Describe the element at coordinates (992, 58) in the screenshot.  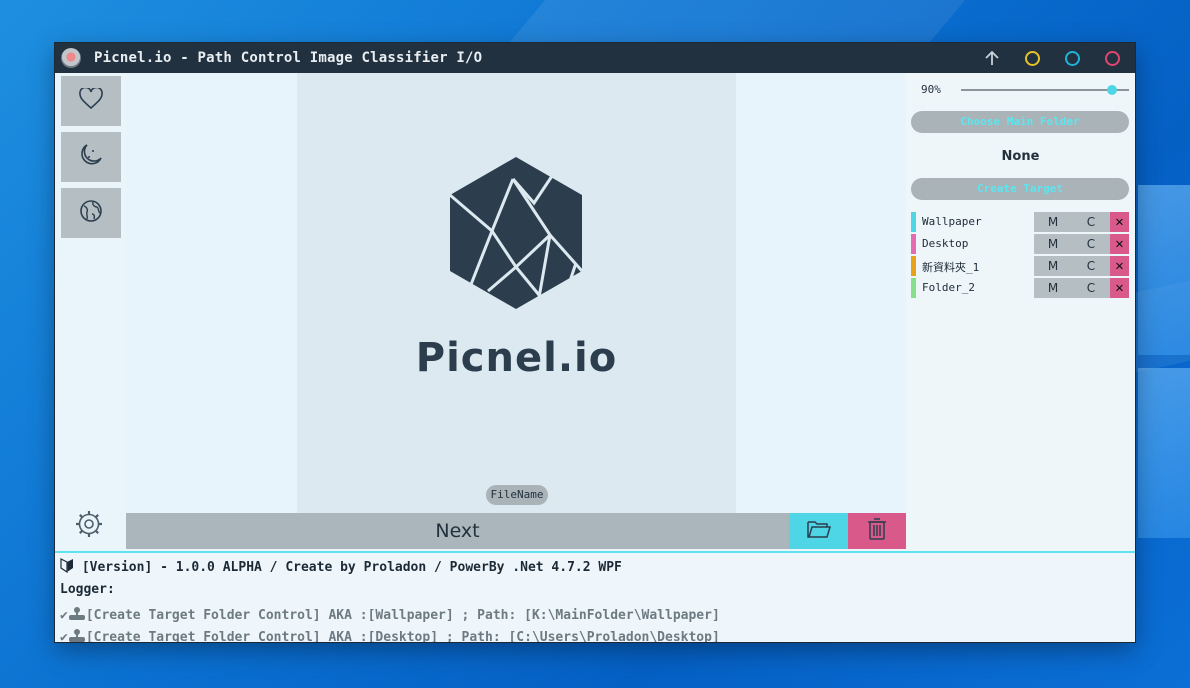
I see `arrow-up-icon` at that location.